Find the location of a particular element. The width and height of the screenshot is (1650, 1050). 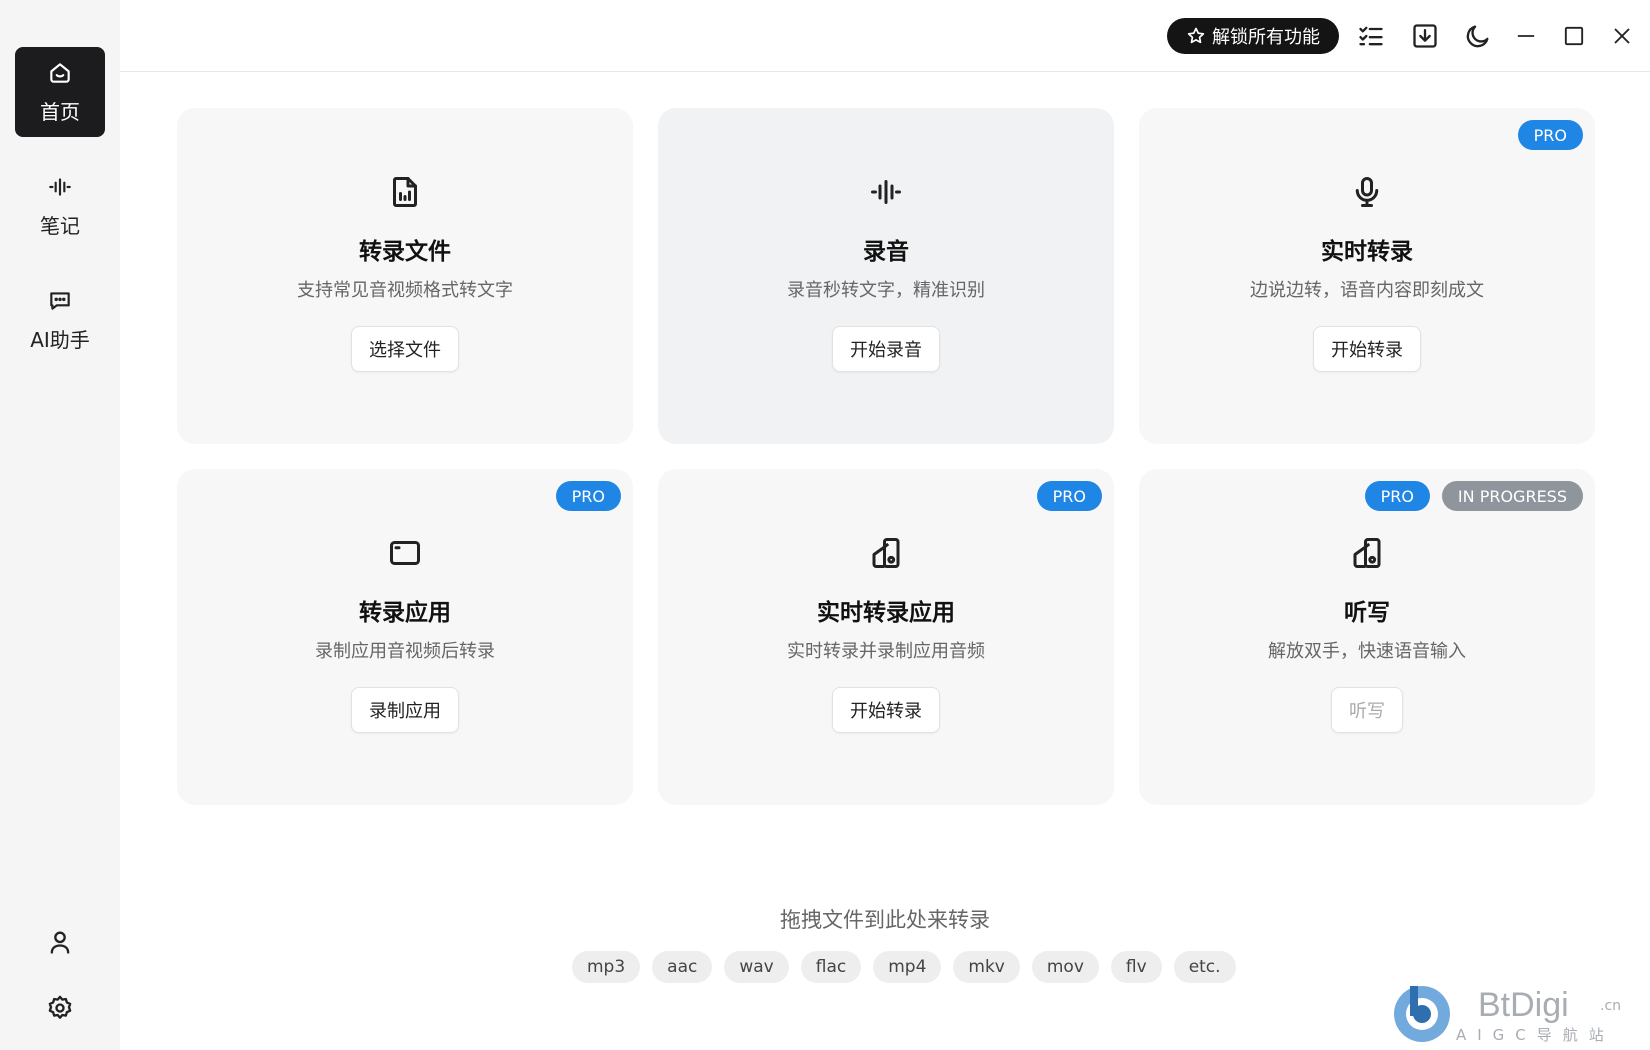

card-description: 录制应用音视频后转录 is located at coordinates (405, 651).